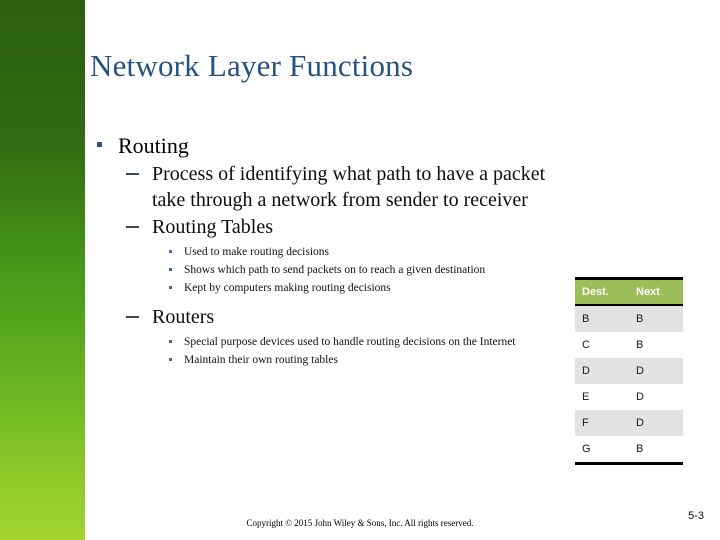  What do you see at coordinates (99, 144) in the screenshot?
I see `square-bullet-icon` at bounding box center [99, 144].